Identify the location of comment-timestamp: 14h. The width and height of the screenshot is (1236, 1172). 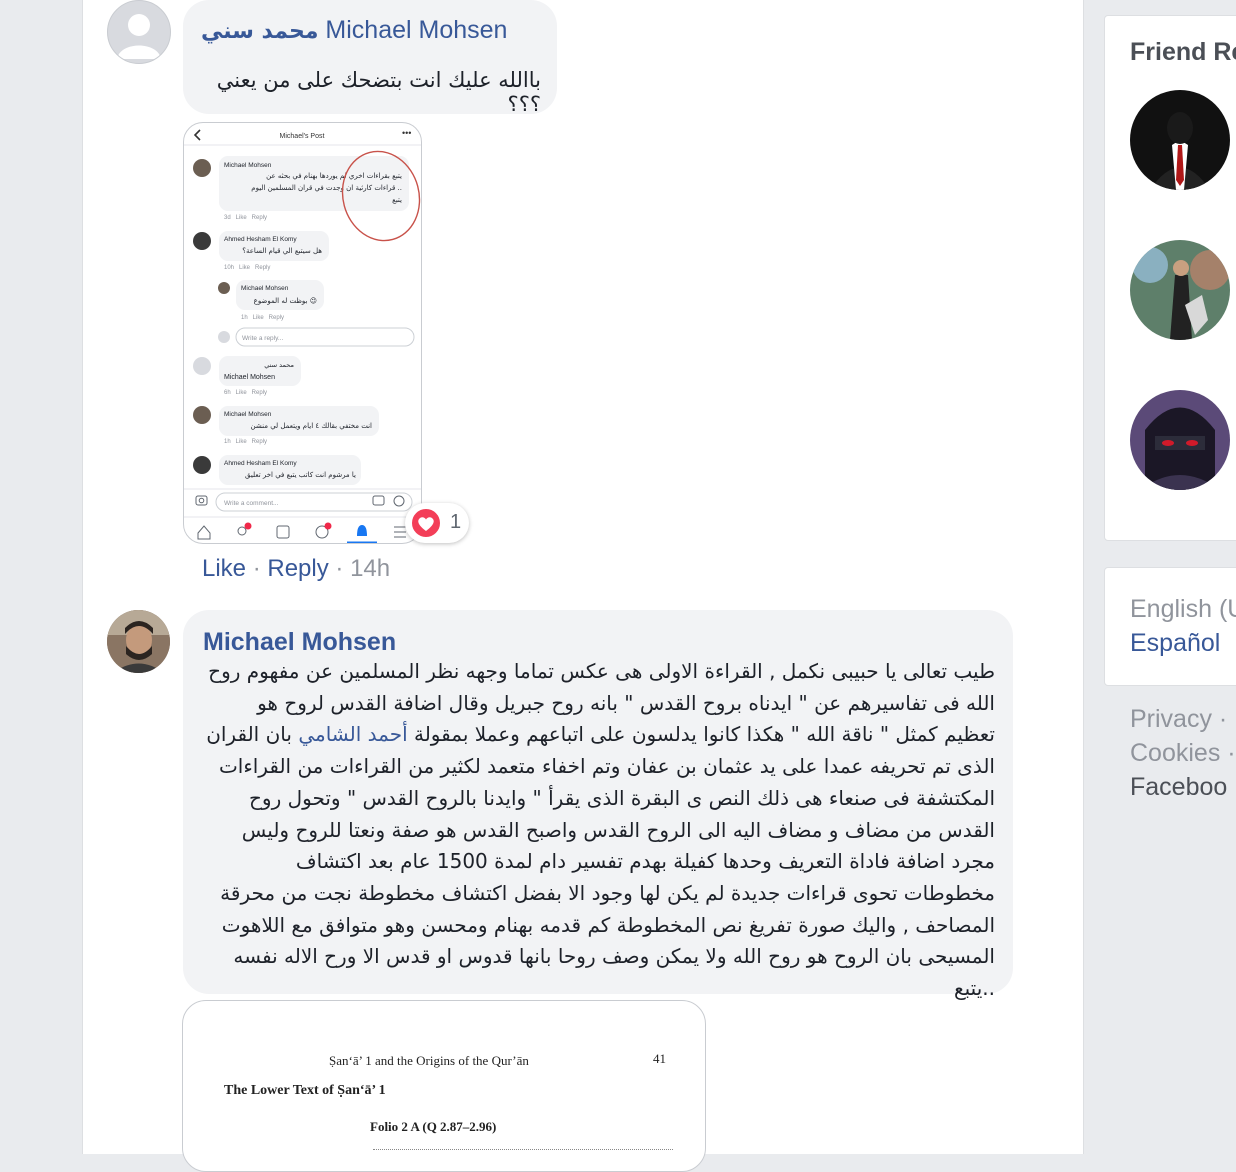
(370, 568).